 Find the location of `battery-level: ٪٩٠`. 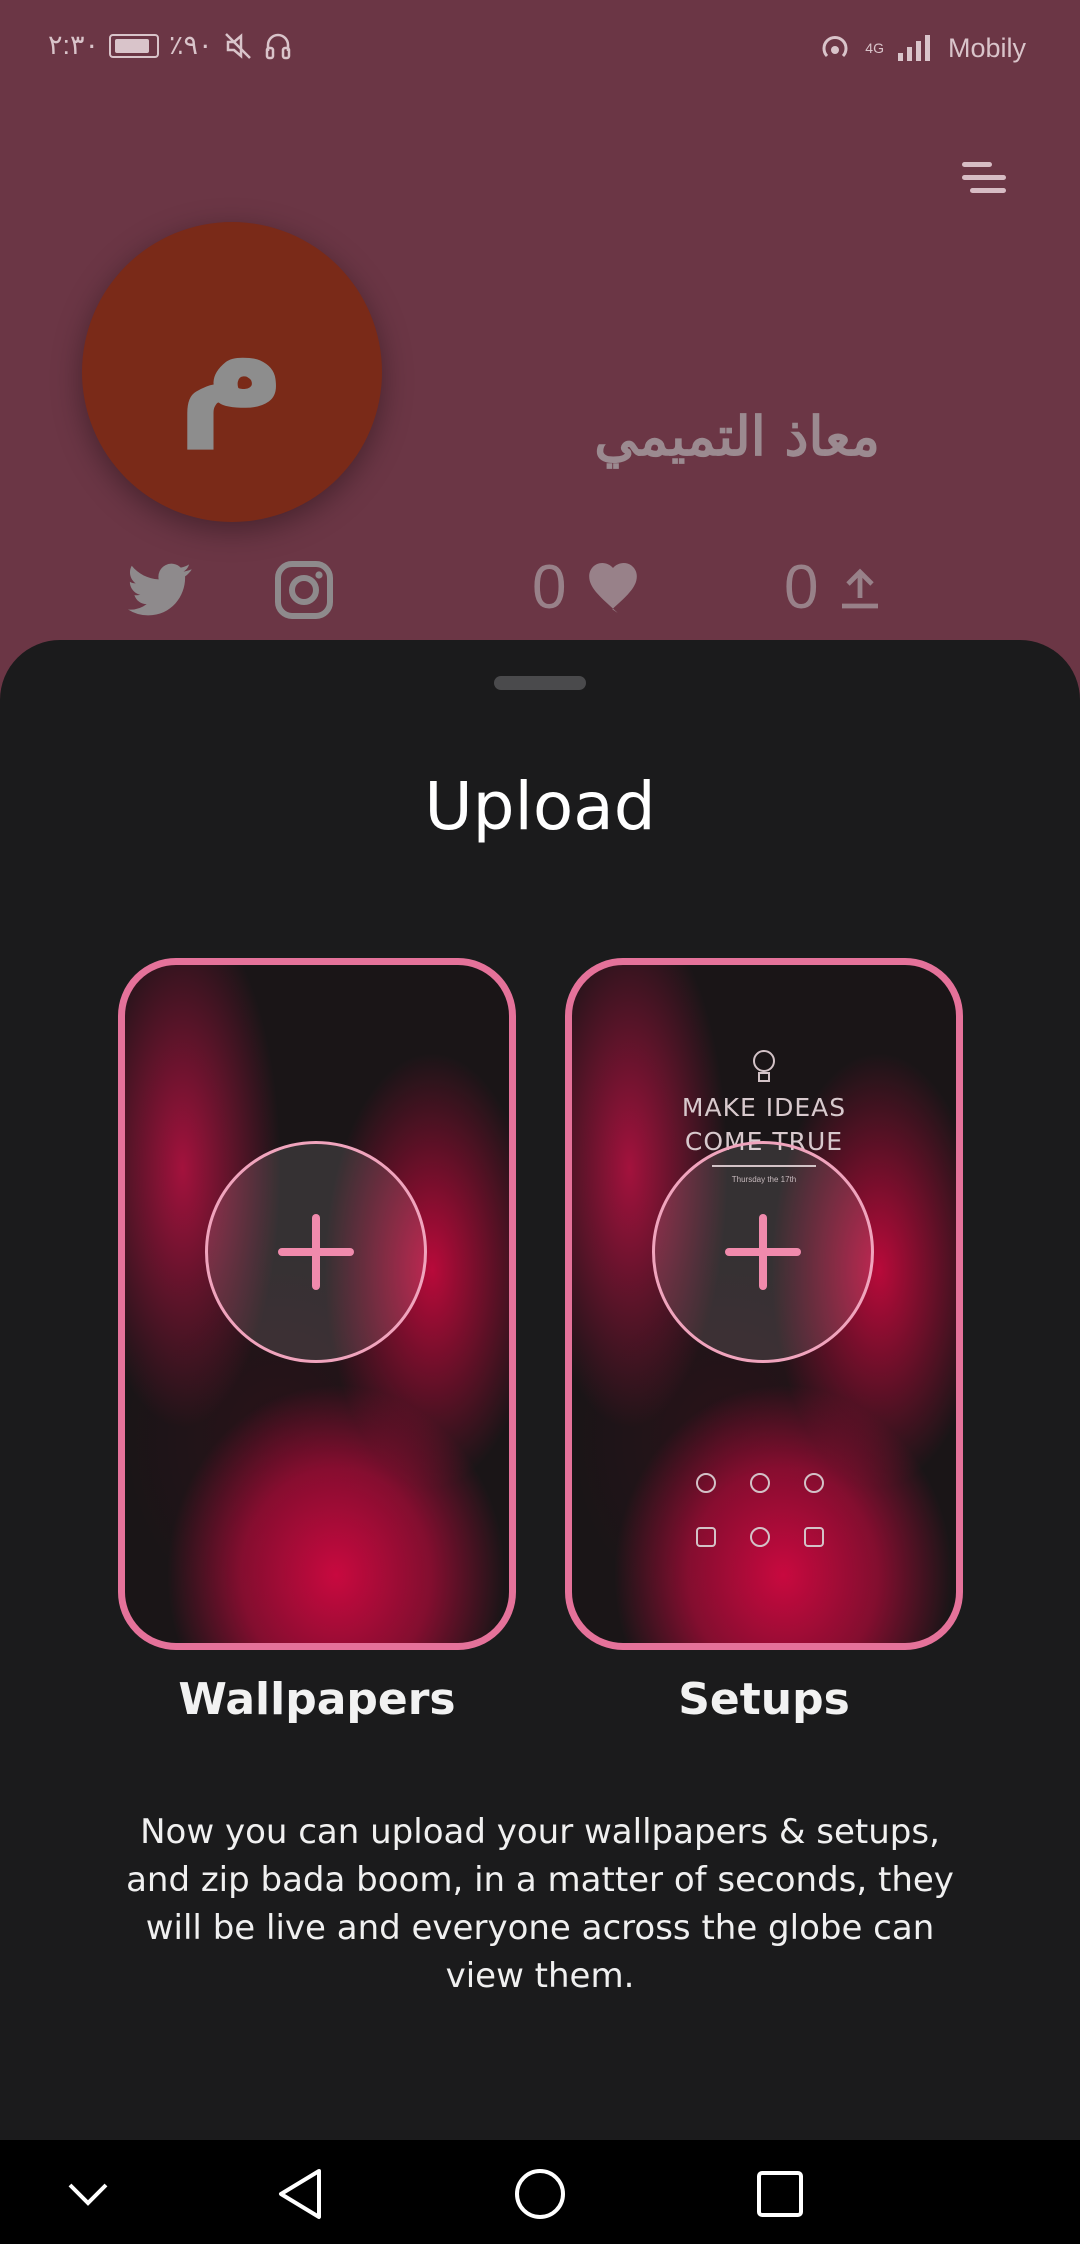

battery-level: ٪٩٠ is located at coordinates (191, 45).